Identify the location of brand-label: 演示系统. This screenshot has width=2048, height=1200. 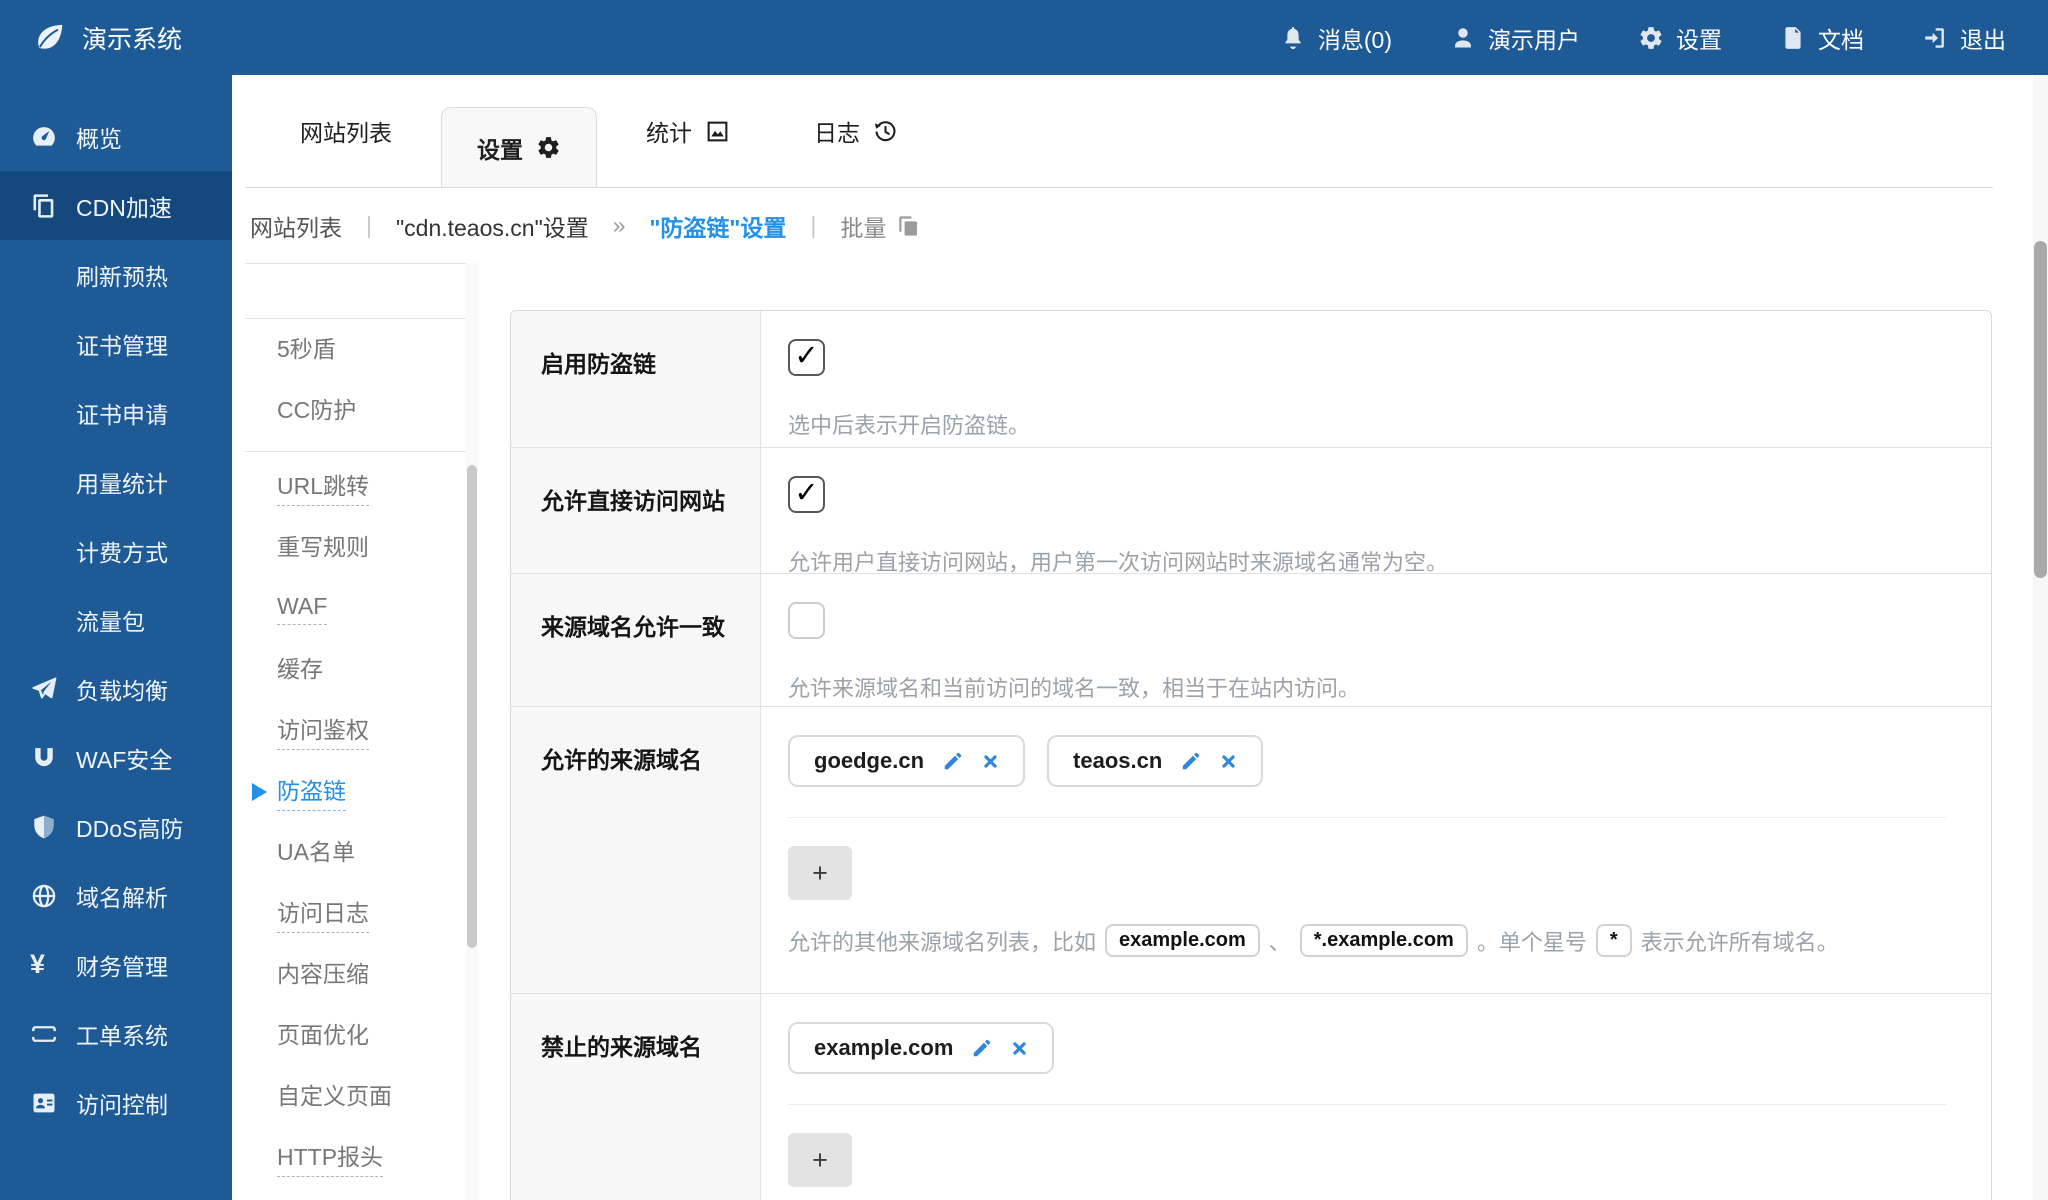
(132, 39).